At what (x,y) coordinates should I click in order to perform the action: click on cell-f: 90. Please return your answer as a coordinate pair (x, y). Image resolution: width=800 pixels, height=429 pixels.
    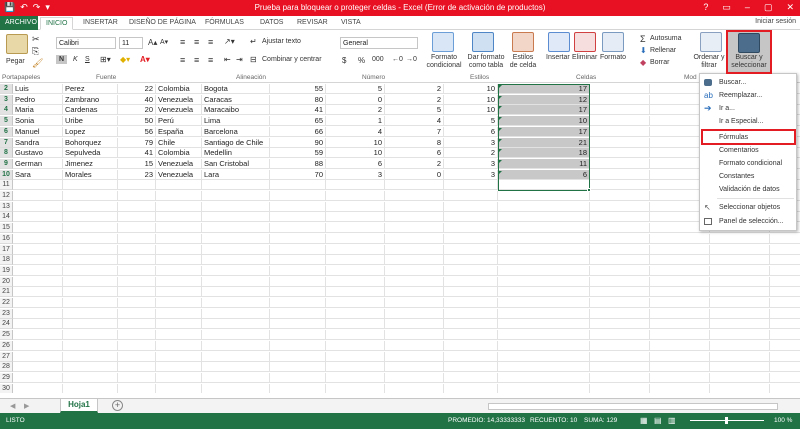
    Looking at the image, I should click on (298, 142).